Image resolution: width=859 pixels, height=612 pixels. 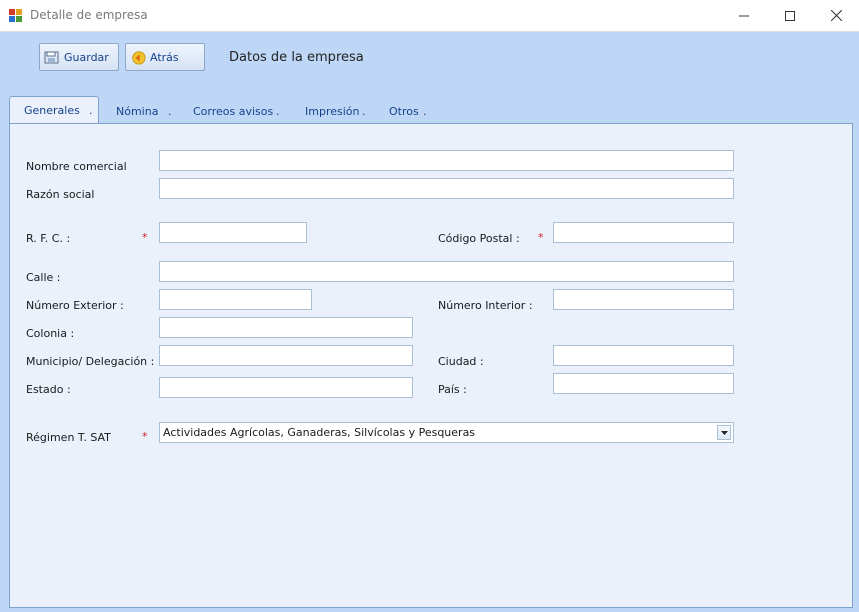 I want to click on back-button: Atrás, so click(x=165, y=57).